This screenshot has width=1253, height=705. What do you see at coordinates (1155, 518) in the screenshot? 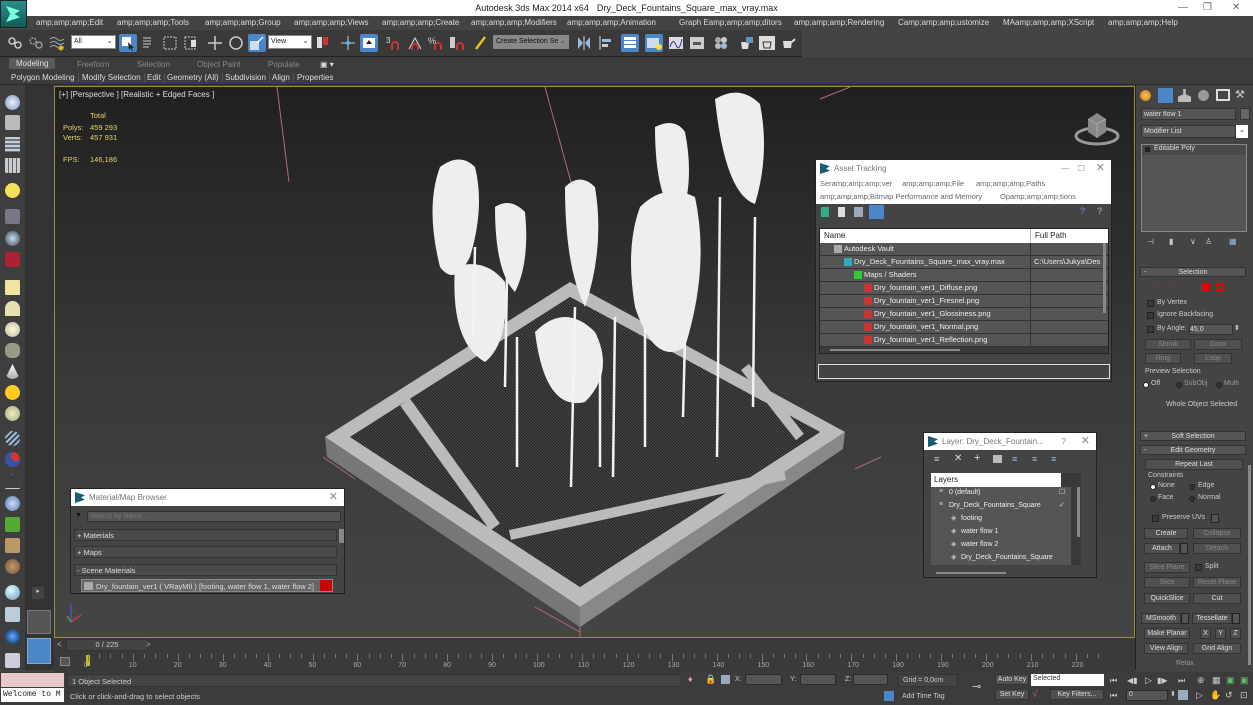
I see `preserve-uvs-checkbox` at bounding box center [1155, 518].